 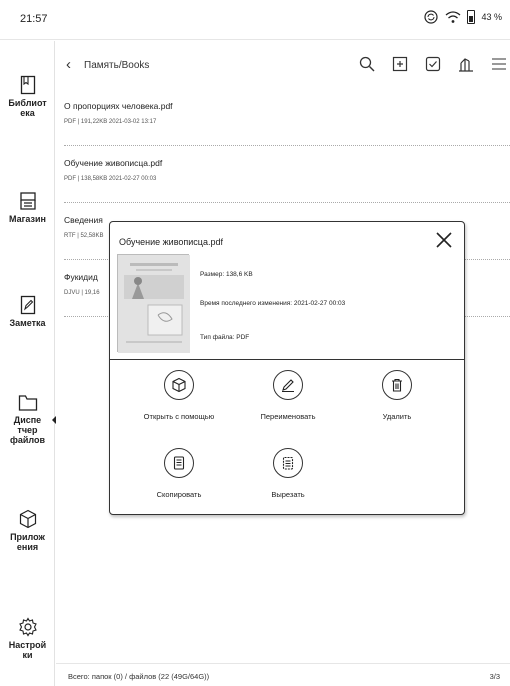 I want to click on sidebar-item-label: Прилож ения, so click(x=27, y=542).